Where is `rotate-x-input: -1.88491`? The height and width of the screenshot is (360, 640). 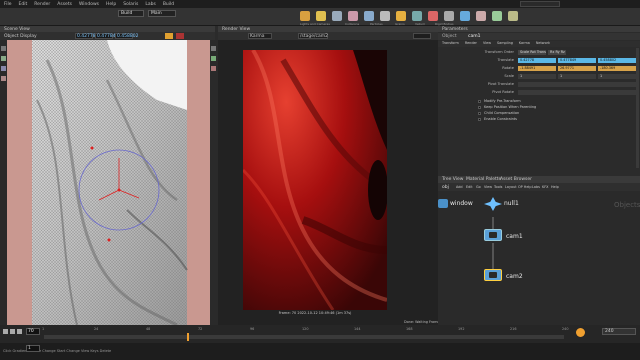
rotate-x-input: -1.88491 is located at coordinates (537, 68).